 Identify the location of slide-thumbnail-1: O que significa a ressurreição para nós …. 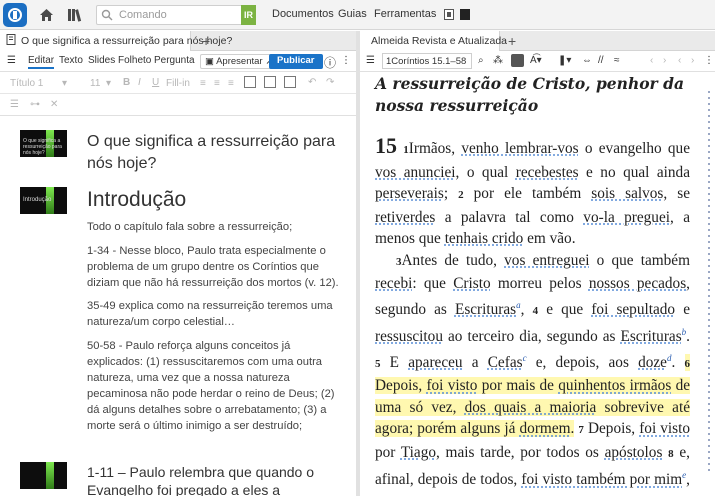
(43, 143).